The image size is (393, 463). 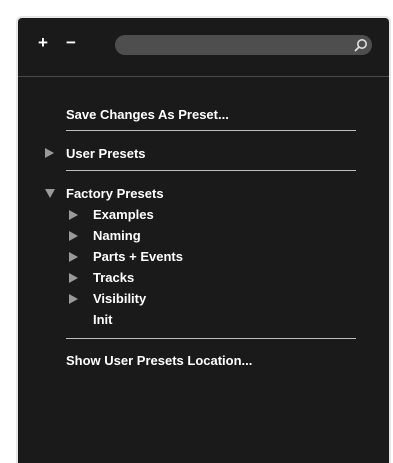 I want to click on toolbar-divider, so click(x=203, y=76).